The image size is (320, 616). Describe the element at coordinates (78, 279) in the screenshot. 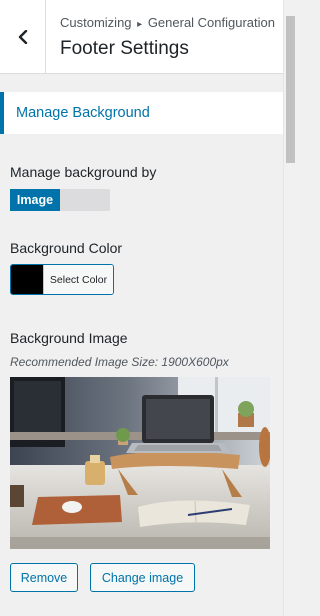

I see `select-color-label: Select Color` at that location.